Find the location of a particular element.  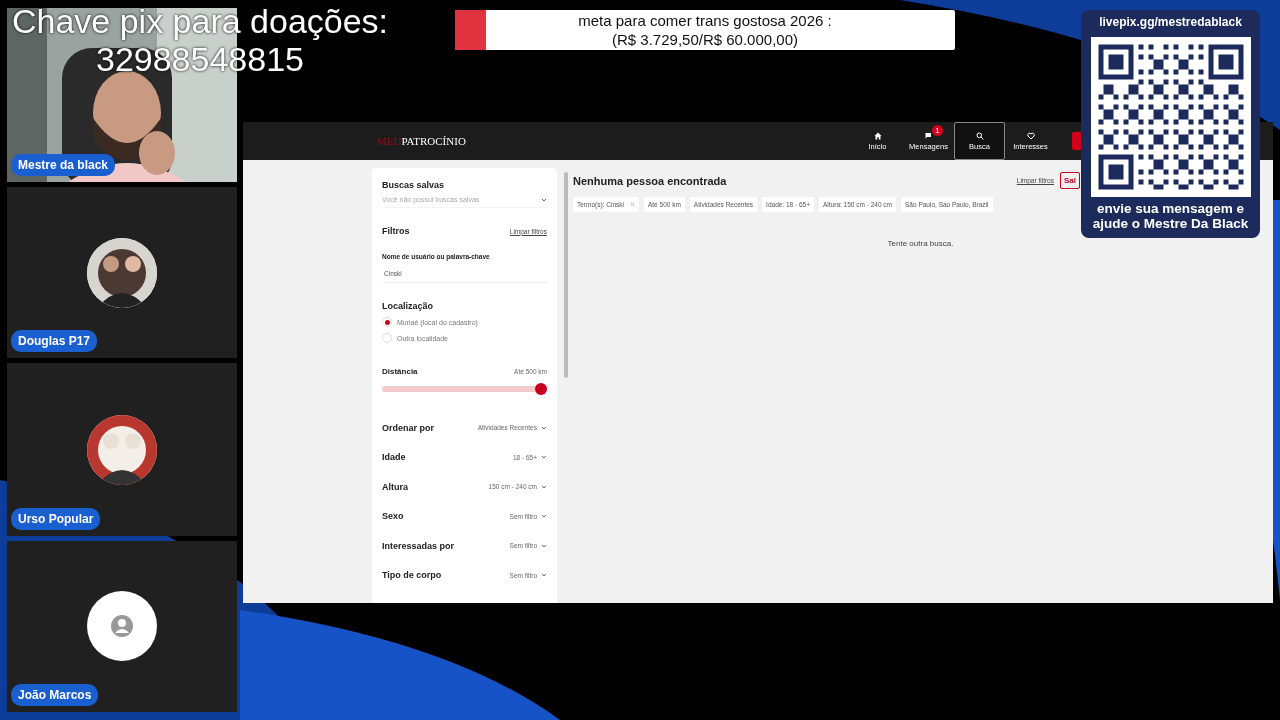

header-button is located at coordinates (1076, 141).